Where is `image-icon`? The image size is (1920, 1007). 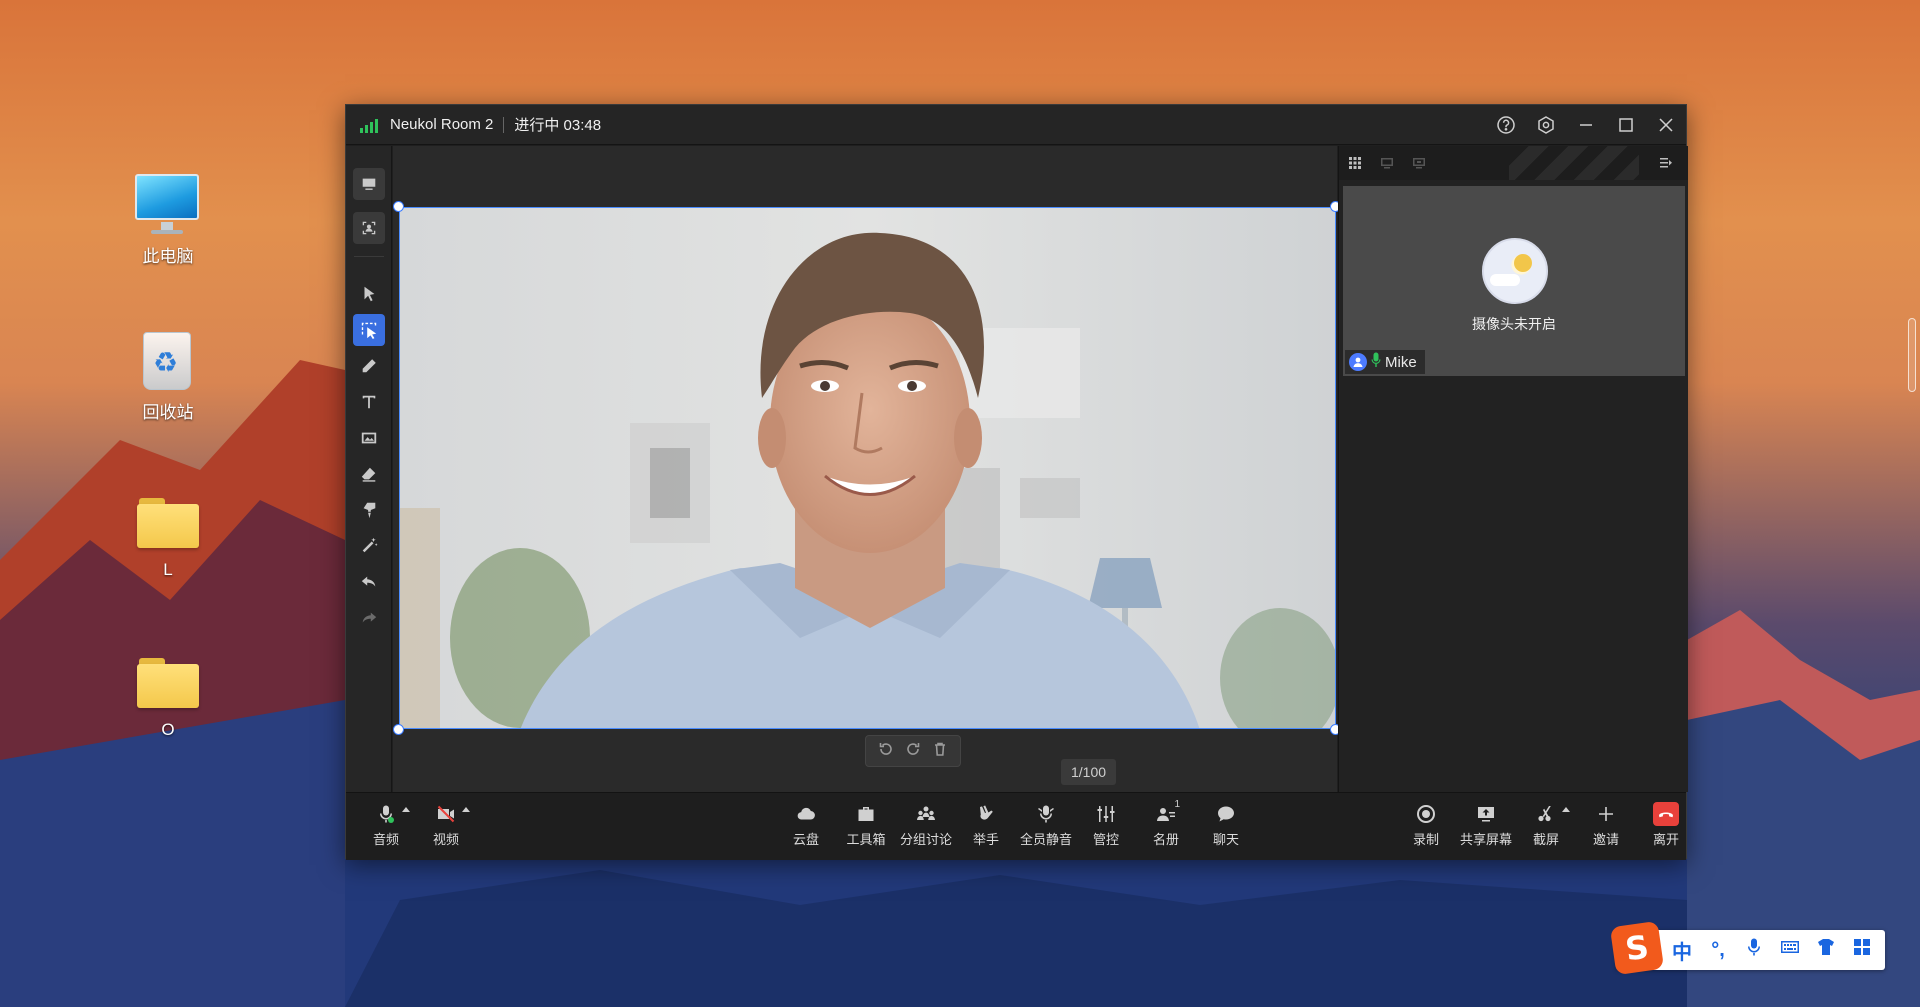
image-icon is located at coordinates (369, 438).